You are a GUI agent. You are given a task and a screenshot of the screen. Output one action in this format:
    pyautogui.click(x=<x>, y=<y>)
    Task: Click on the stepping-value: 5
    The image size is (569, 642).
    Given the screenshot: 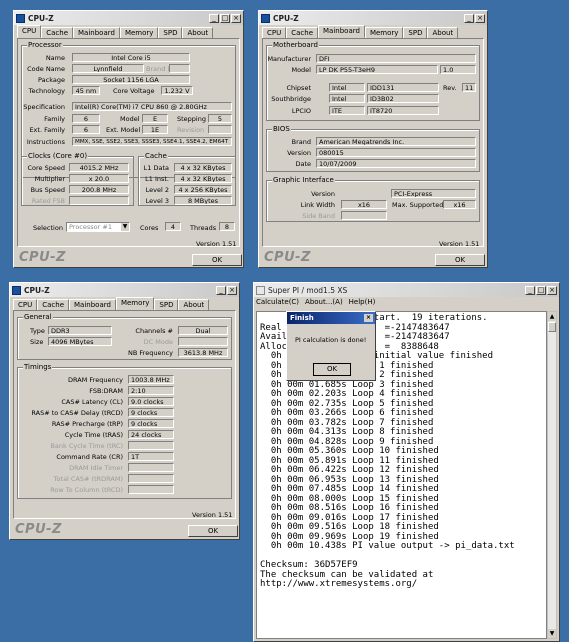 What is the action you would take?
    pyautogui.click(x=220, y=118)
    